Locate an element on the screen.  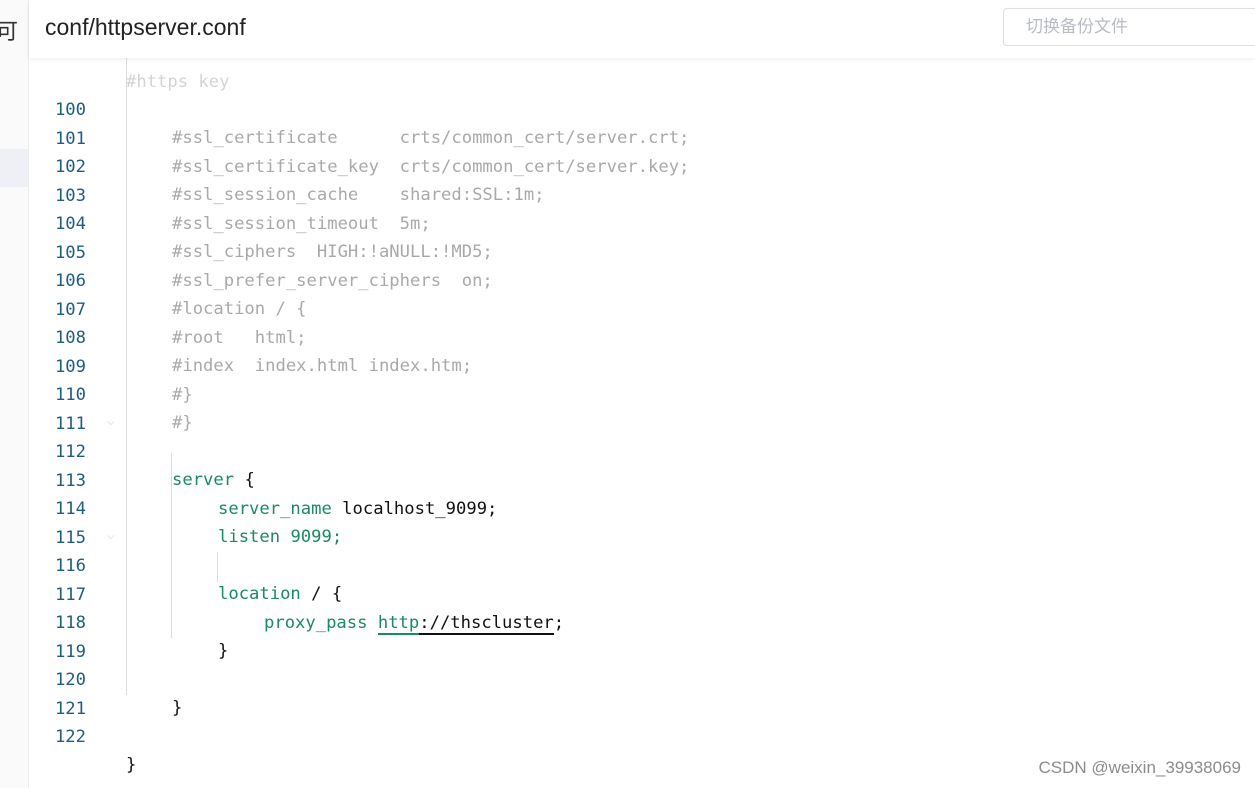
code-line: 117 proxy_pass http://thscluster; is located at coordinates (296, 594).